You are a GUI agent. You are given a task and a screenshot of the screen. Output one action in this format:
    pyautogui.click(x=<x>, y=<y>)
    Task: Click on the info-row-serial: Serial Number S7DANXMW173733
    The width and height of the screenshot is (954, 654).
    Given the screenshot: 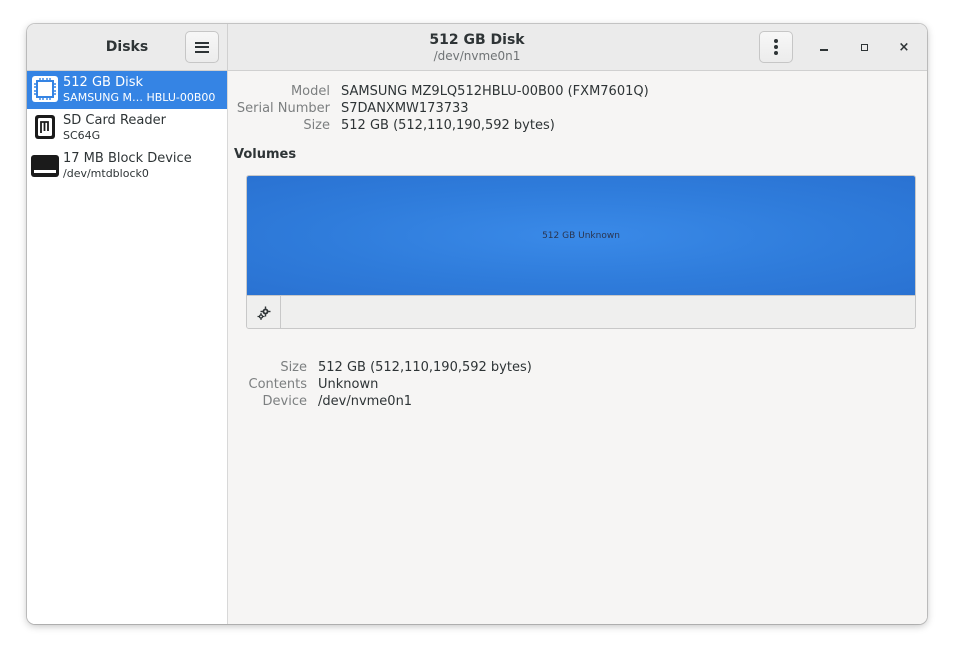 What is the action you would take?
    pyautogui.click(x=577, y=108)
    